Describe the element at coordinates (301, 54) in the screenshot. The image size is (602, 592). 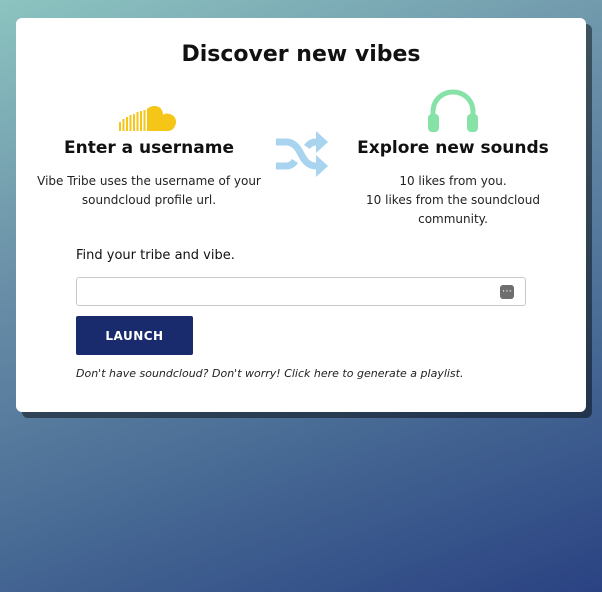
I see `page-title: Discover new vibes` at that location.